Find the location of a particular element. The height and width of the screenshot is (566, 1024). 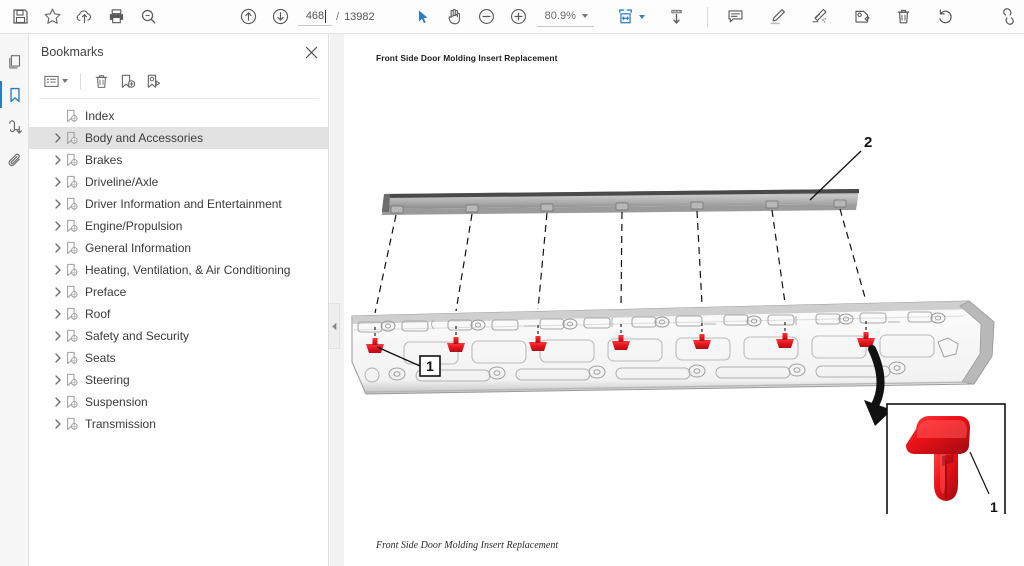

page-number-input is located at coordinates (315, 16).